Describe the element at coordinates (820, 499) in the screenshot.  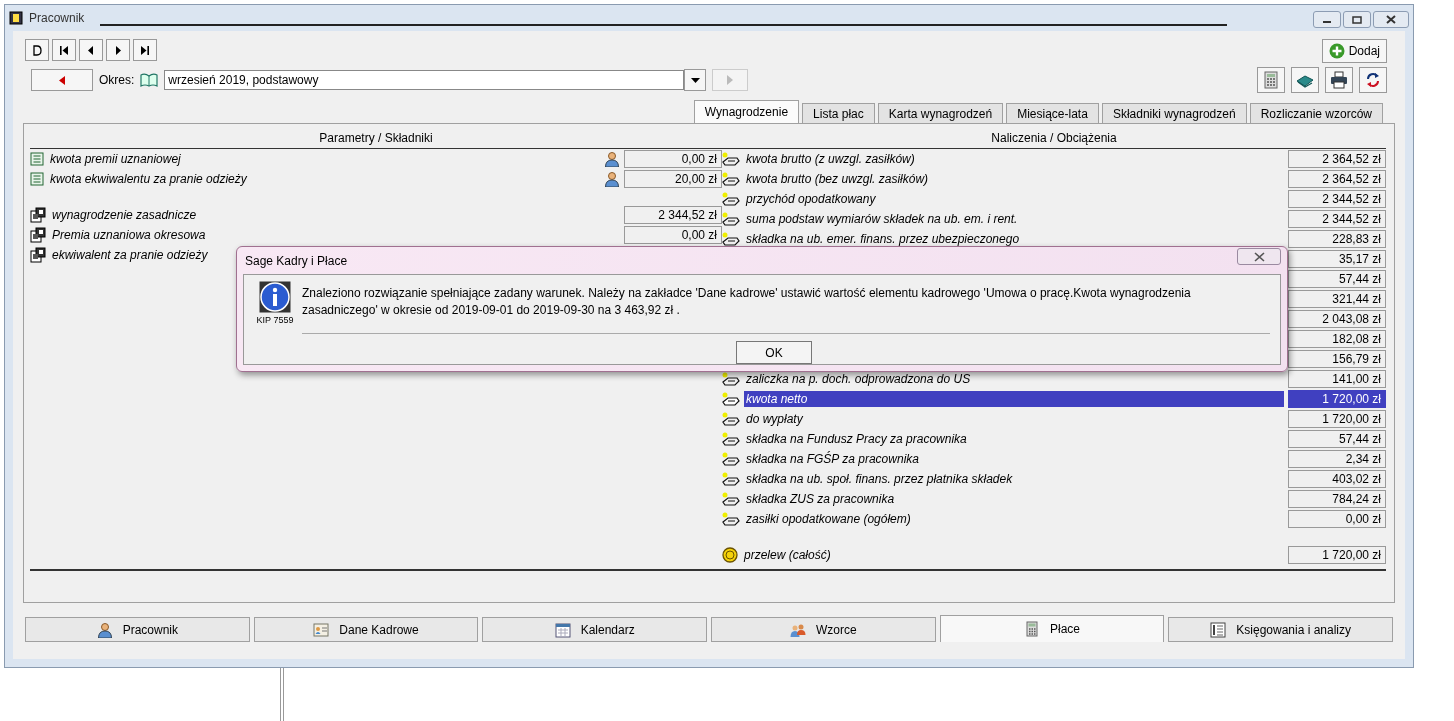
I see `row-label: składka ZUS za pracownika` at that location.